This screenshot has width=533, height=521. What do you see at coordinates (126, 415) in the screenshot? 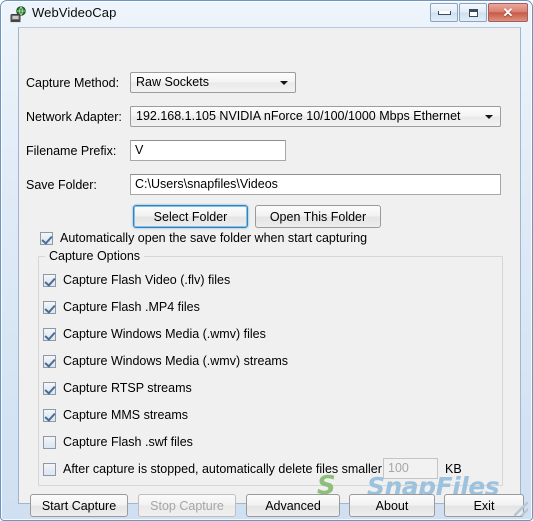
I see `option-mms-label: Capture MMS streams` at bounding box center [126, 415].